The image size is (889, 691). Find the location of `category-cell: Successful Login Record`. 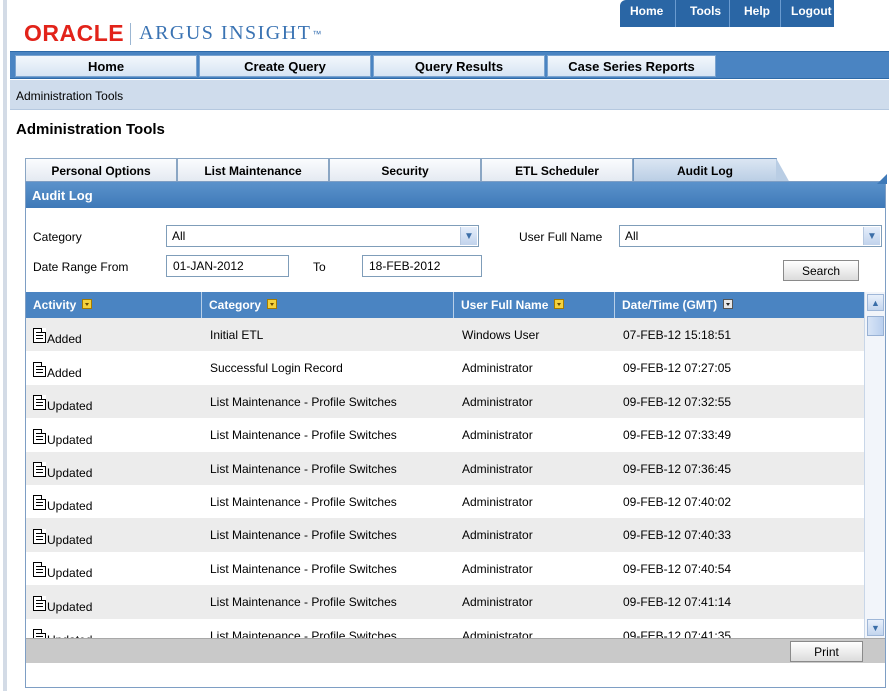

category-cell: Successful Login Record is located at coordinates (276, 368).